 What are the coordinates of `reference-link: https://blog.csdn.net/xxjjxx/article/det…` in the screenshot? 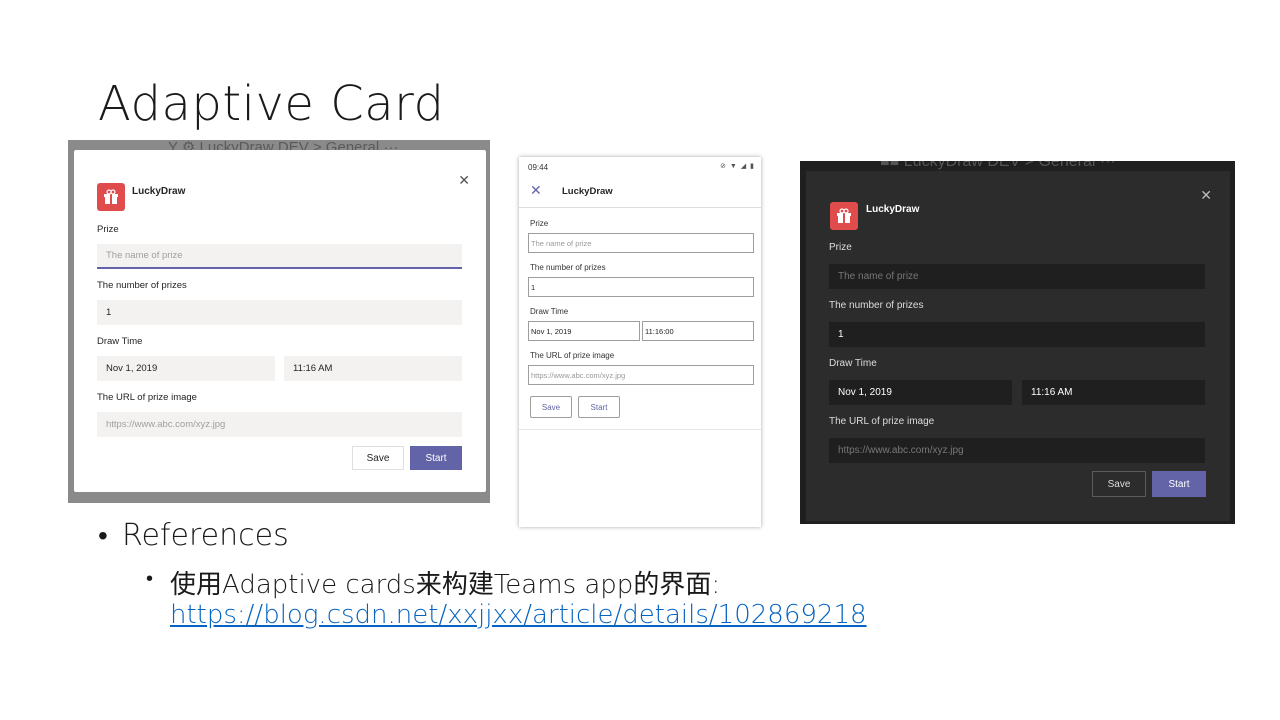 It's located at (518, 615).